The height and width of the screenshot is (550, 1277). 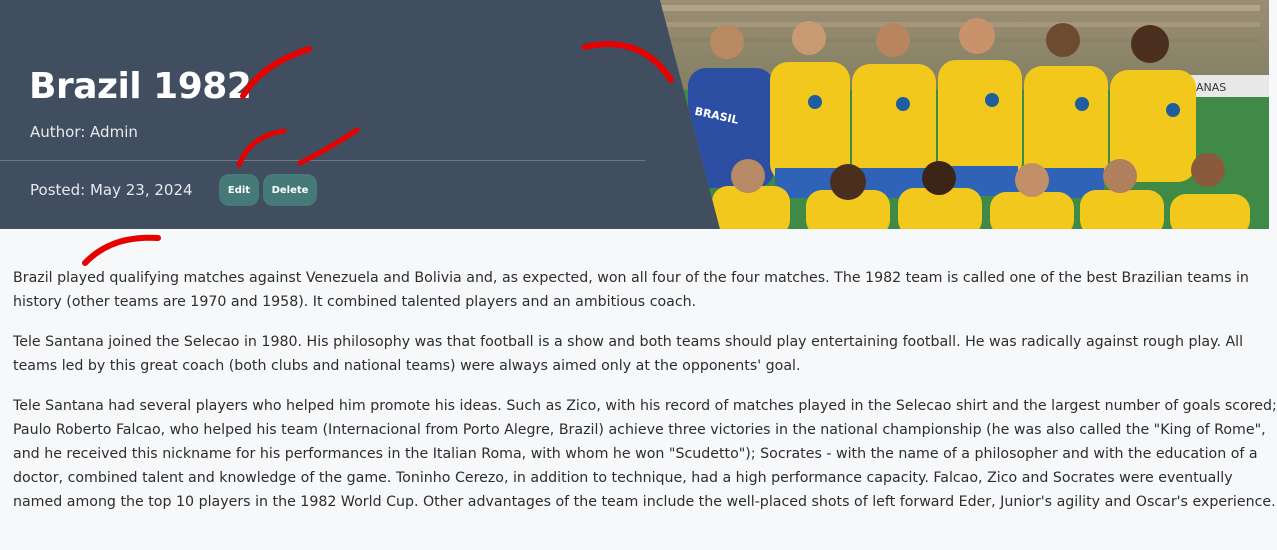 I want to click on post-title: Brazil 1982, so click(x=140, y=86).